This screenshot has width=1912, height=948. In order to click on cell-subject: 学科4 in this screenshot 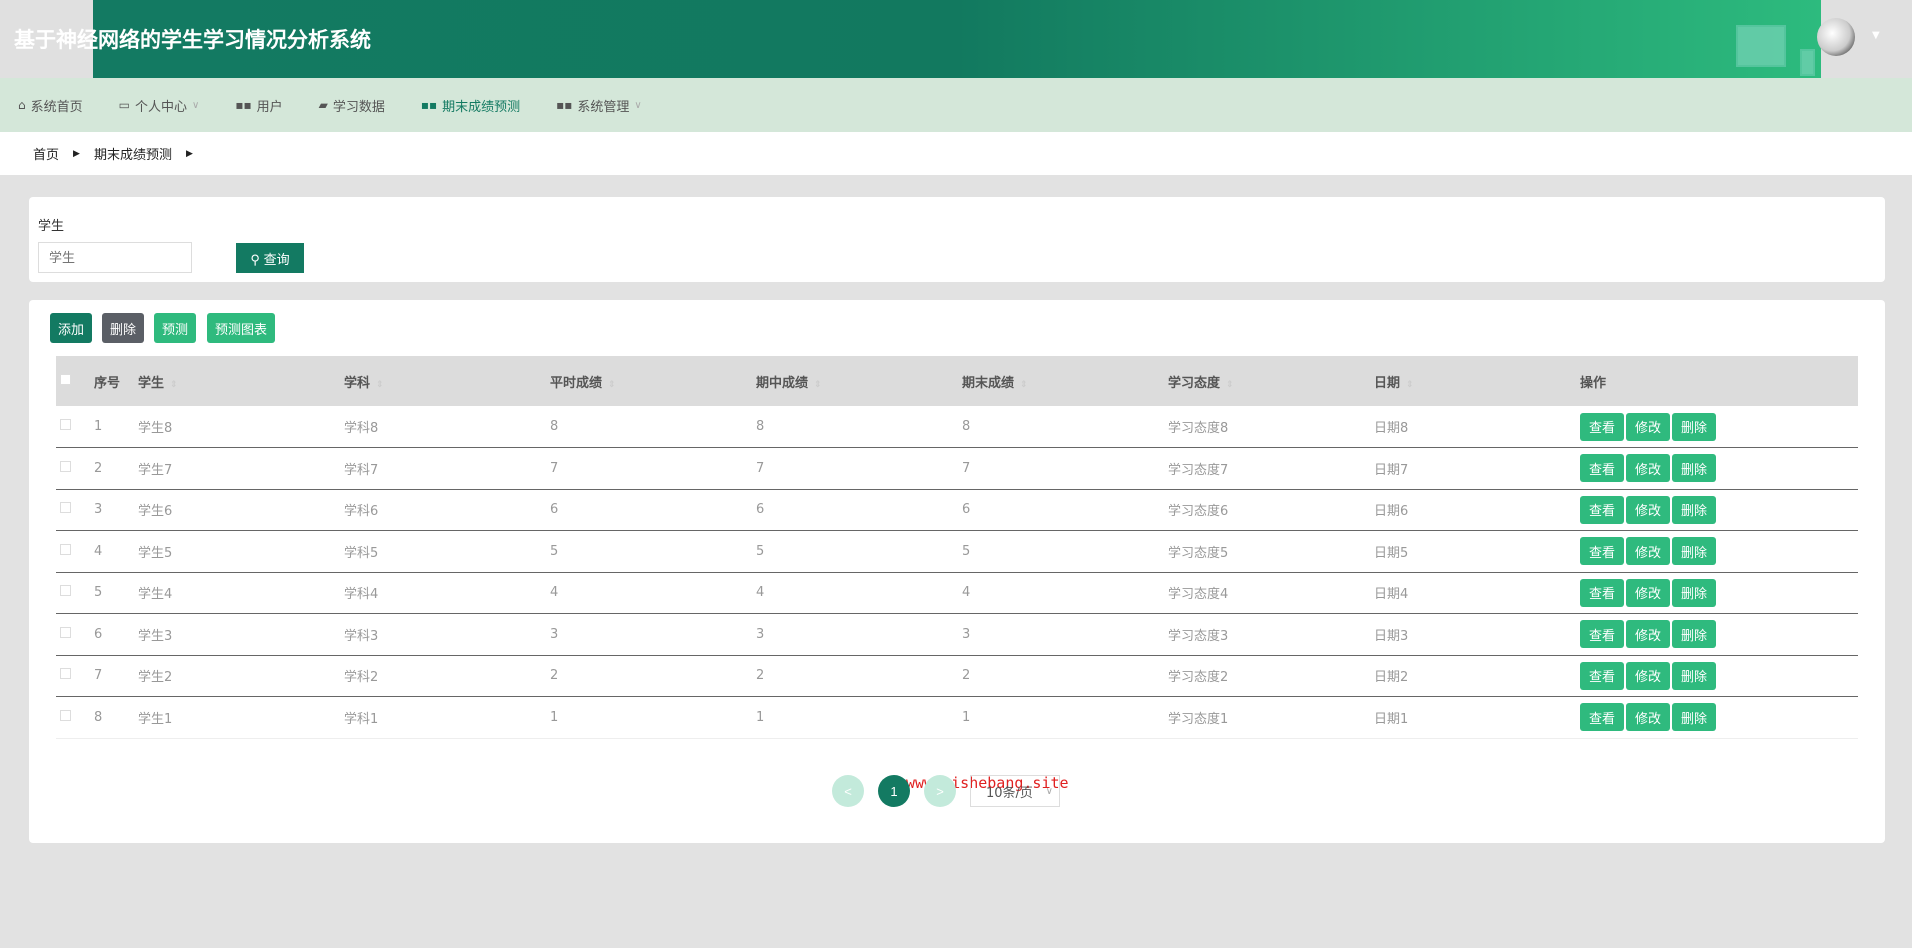, I will do `click(447, 593)`.